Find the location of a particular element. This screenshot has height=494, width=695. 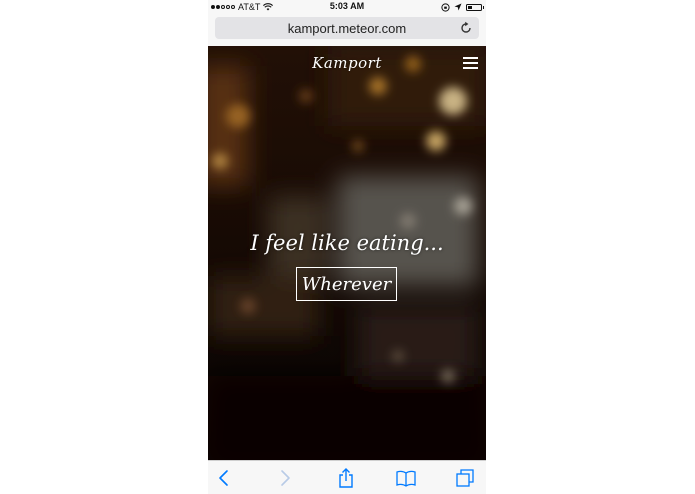

forward-icon is located at coordinates (285, 478).